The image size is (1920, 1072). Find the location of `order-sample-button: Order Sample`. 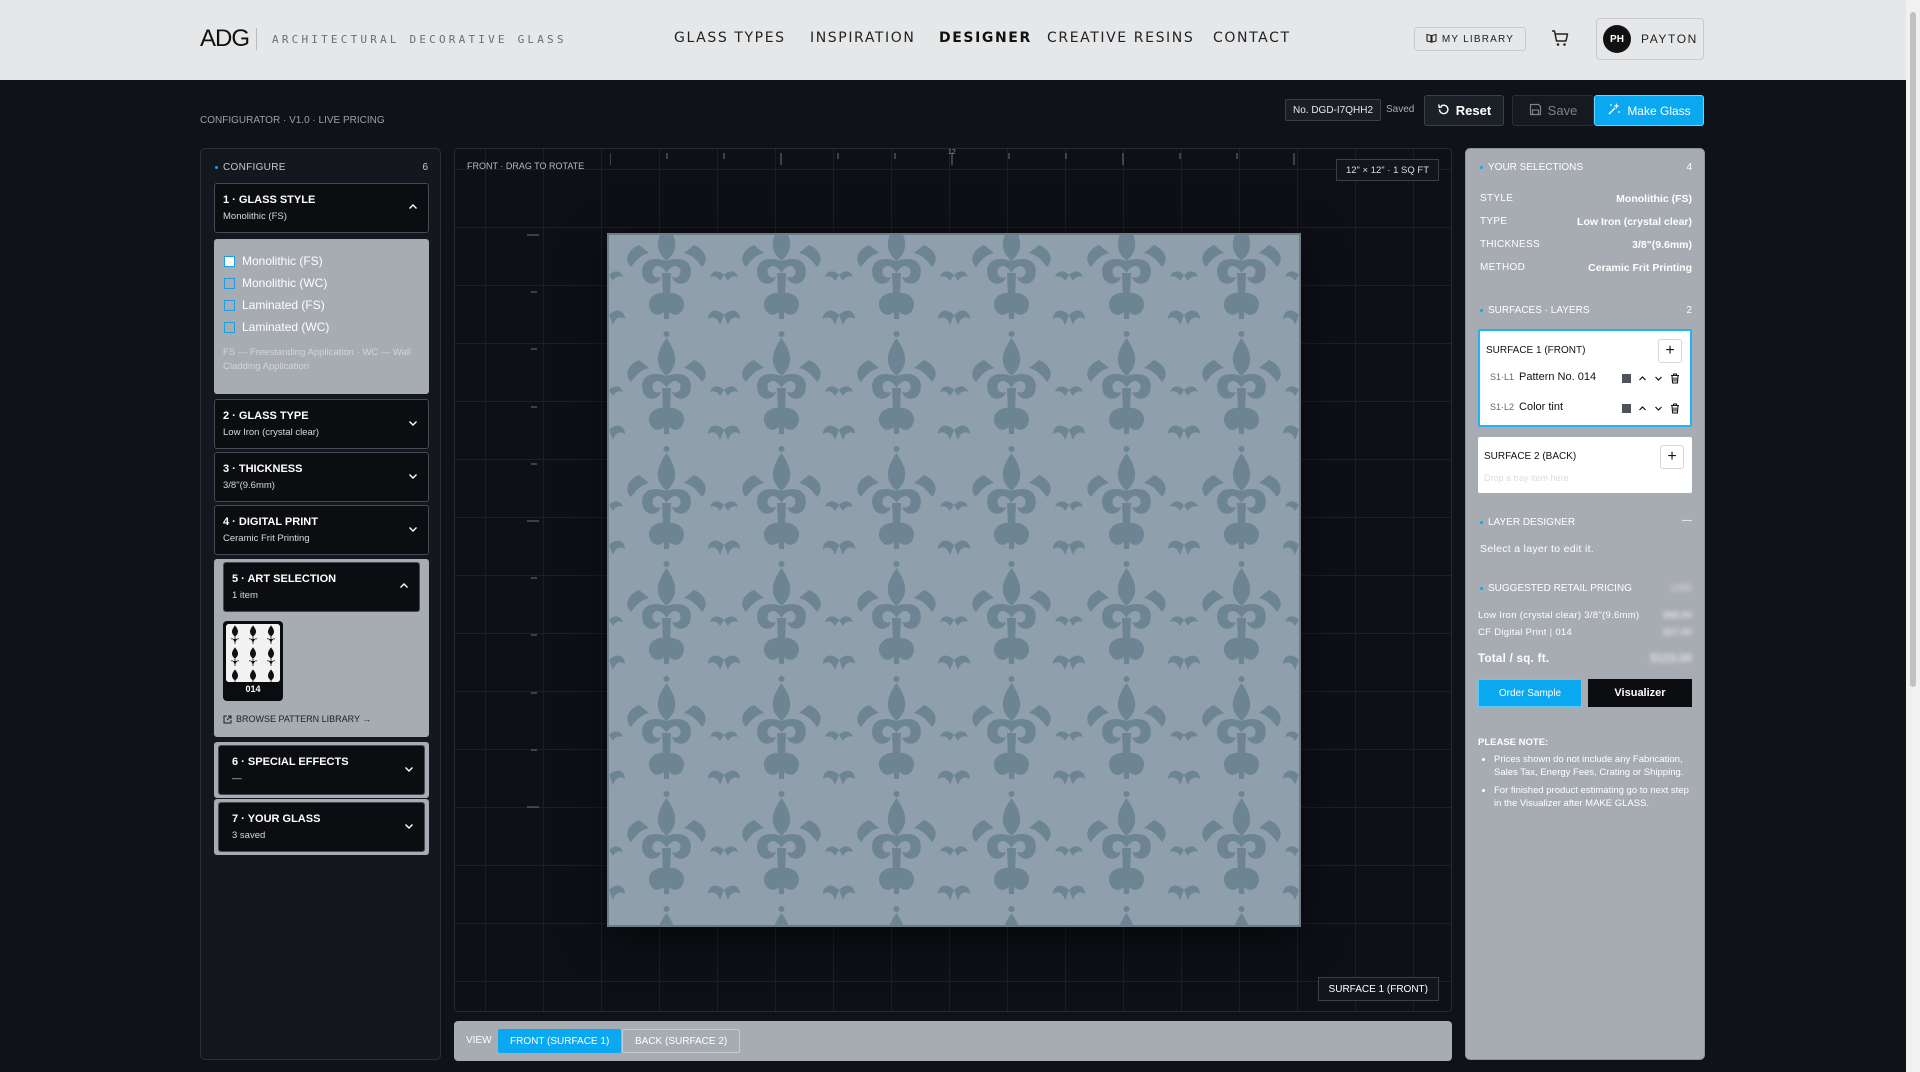

order-sample-button: Order Sample is located at coordinates (1530, 693).